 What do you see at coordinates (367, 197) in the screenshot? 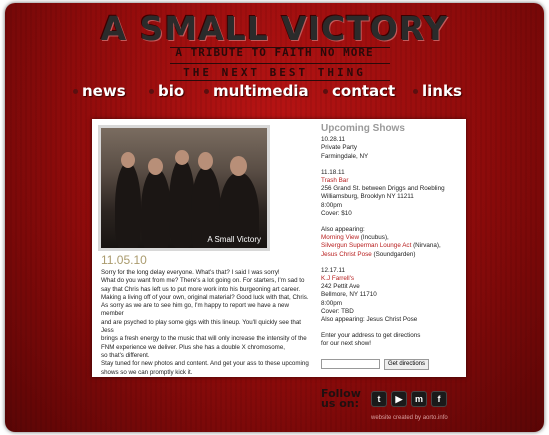
I see `show-line: Williamsburg, Brooklyn NY 11211` at bounding box center [367, 197].